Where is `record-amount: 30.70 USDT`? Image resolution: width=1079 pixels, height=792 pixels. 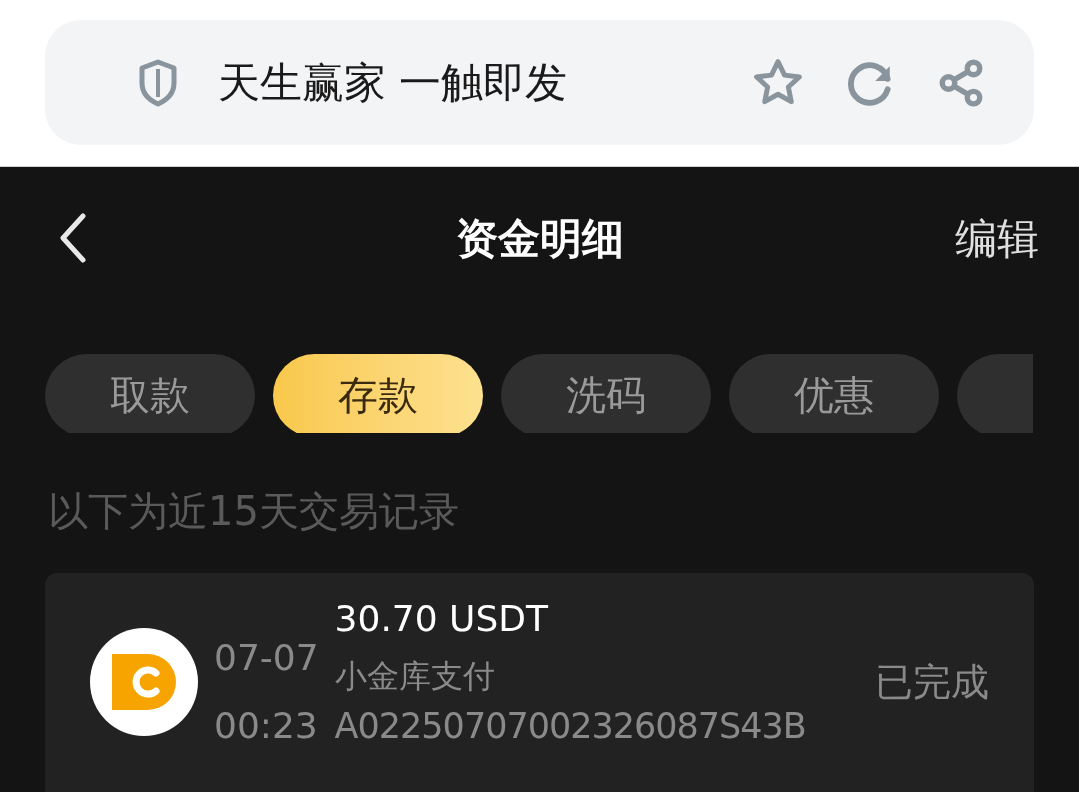 record-amount: 30.70 USDT is located at coordinates (442, 619).